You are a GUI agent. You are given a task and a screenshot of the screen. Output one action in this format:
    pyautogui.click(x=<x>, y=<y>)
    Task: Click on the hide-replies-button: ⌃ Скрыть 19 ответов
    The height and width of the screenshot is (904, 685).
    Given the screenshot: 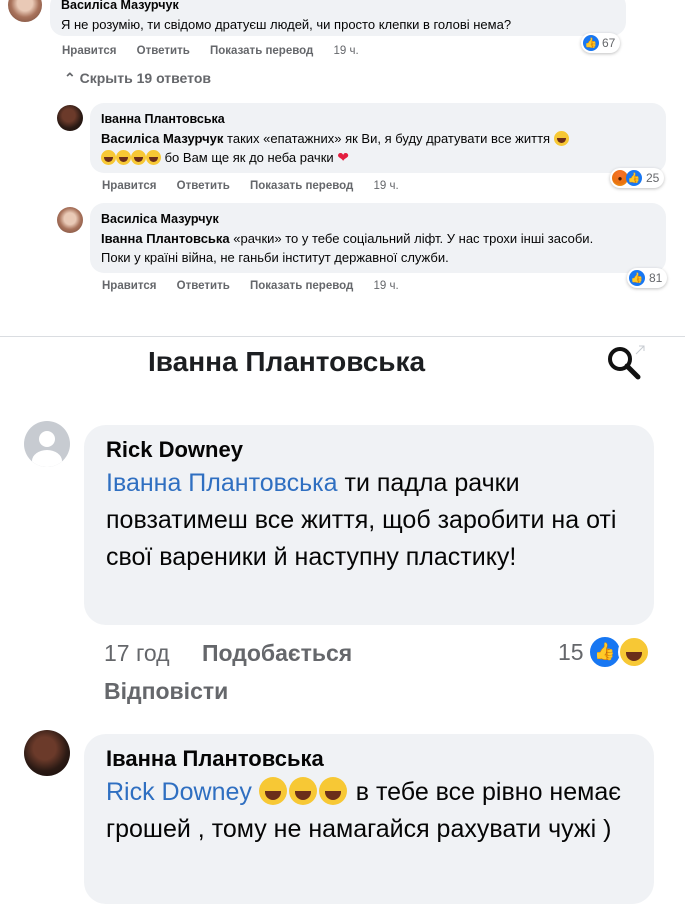 What is the action you would take?
    pyautogui.click(x=137, y=78)
    